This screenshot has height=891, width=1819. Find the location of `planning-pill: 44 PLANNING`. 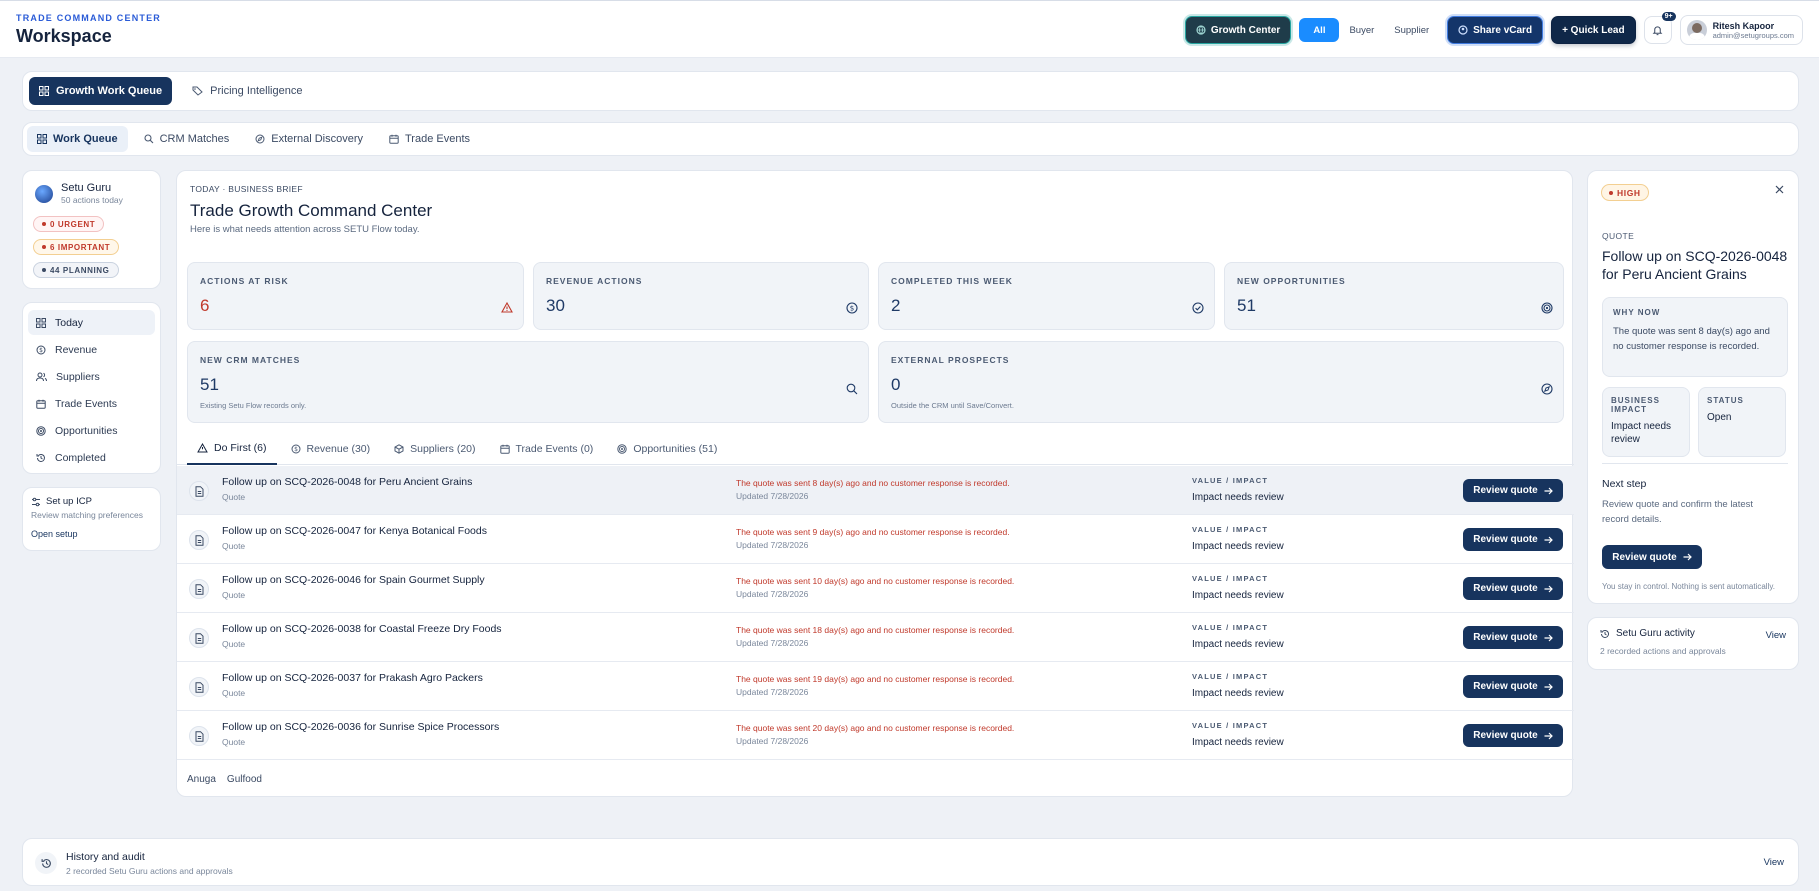

planning-pill: 44 PLANNING is located at coordinates (76, 270).